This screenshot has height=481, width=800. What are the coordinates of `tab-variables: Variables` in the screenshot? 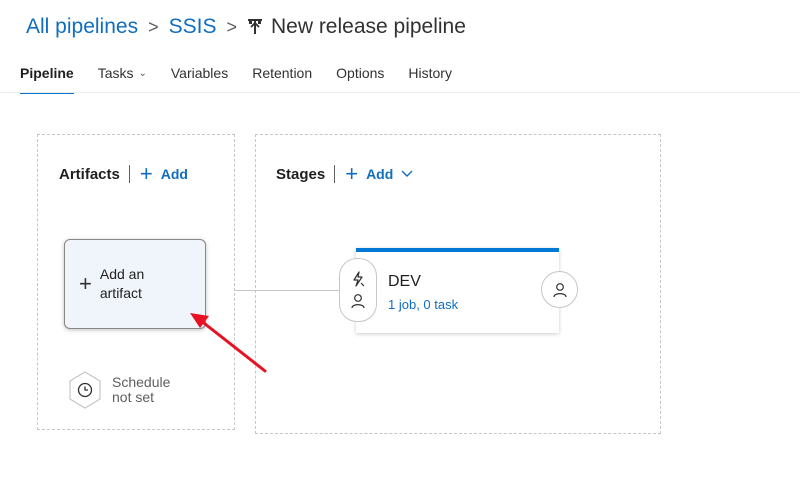 It's located at (199, 77).